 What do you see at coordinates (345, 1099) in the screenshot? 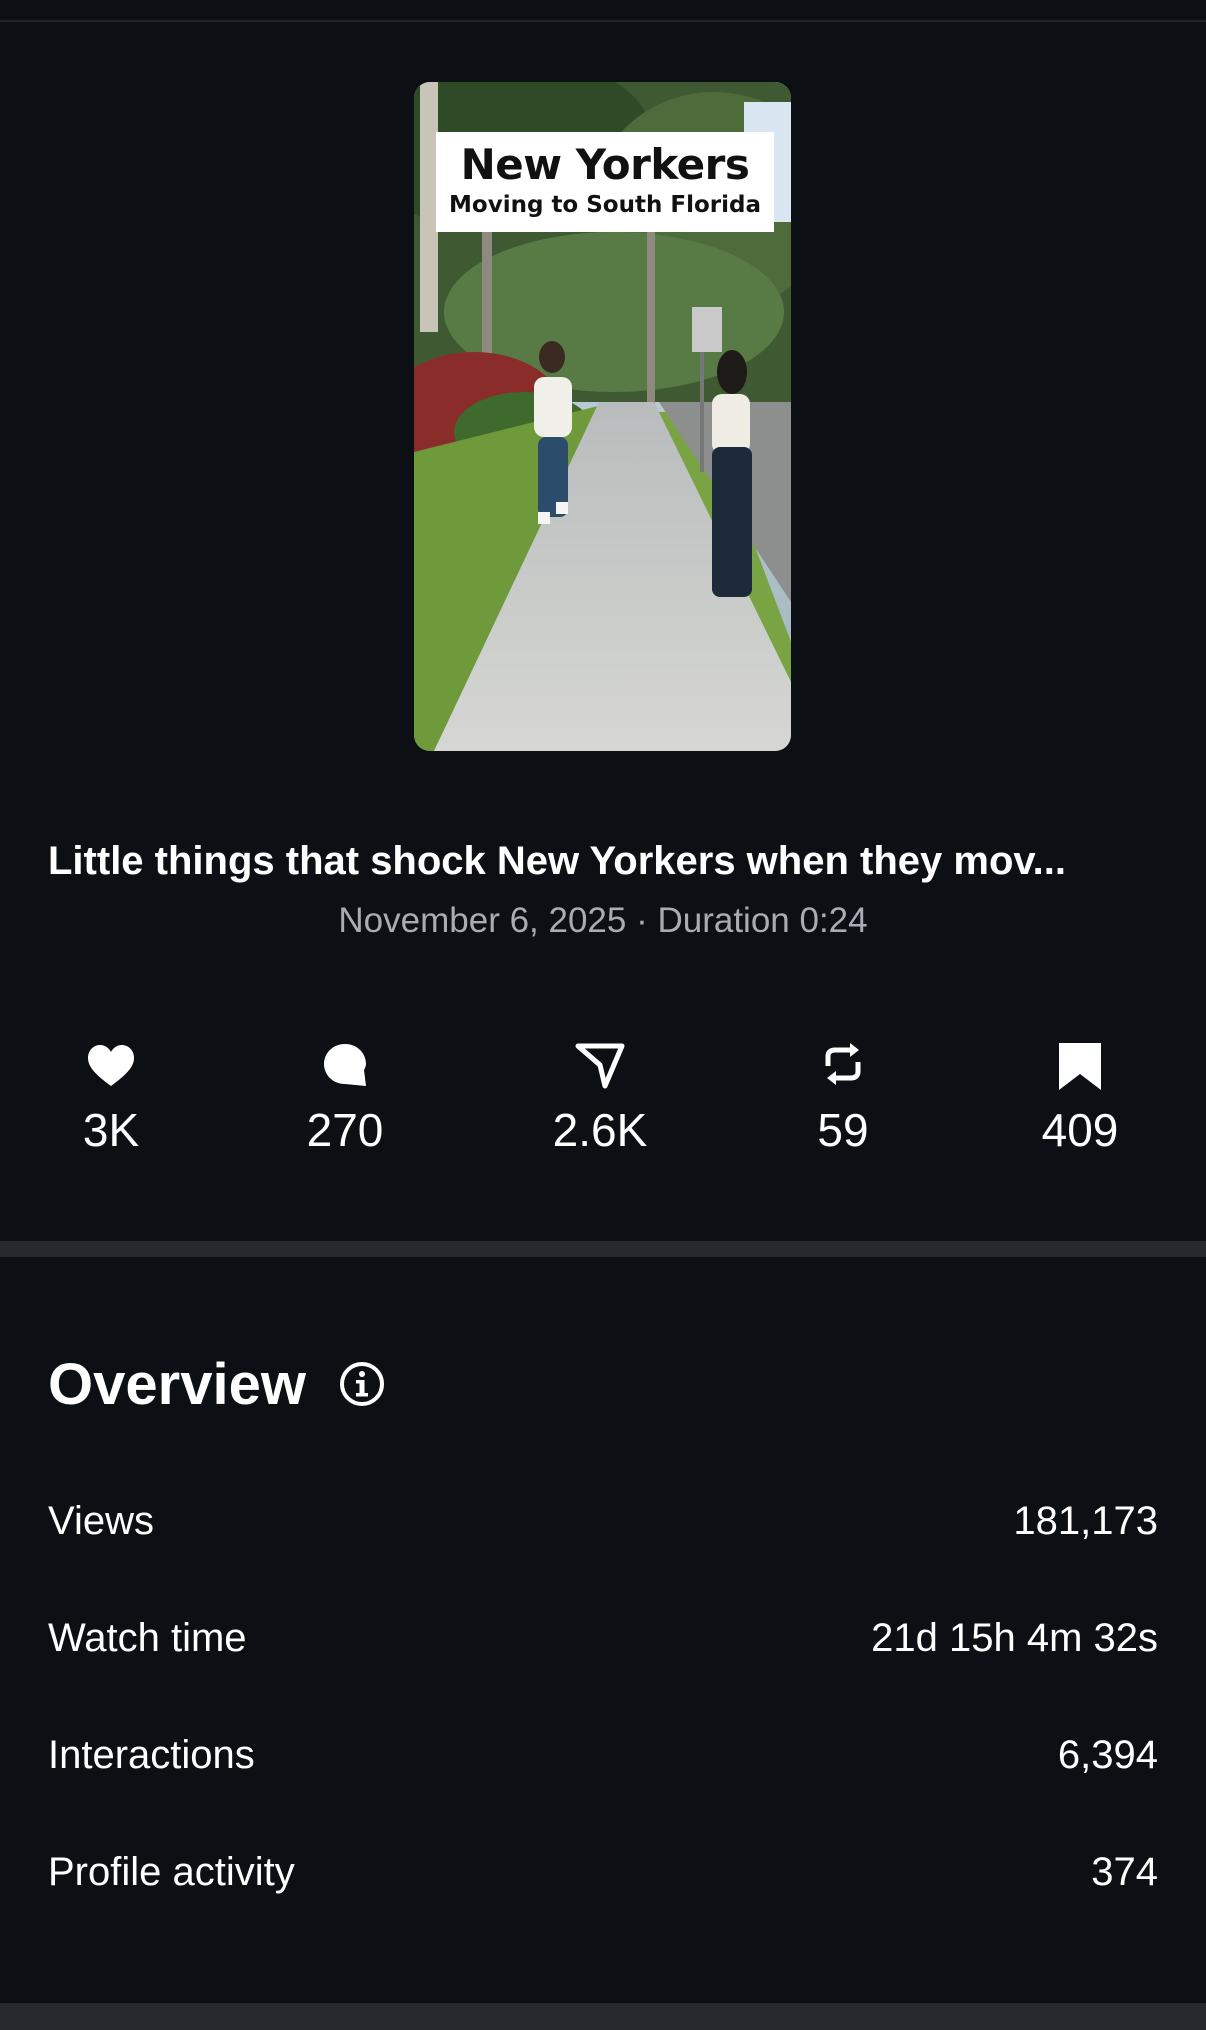
I see `stat-comments: 270` at bounding box center [345, 1099].